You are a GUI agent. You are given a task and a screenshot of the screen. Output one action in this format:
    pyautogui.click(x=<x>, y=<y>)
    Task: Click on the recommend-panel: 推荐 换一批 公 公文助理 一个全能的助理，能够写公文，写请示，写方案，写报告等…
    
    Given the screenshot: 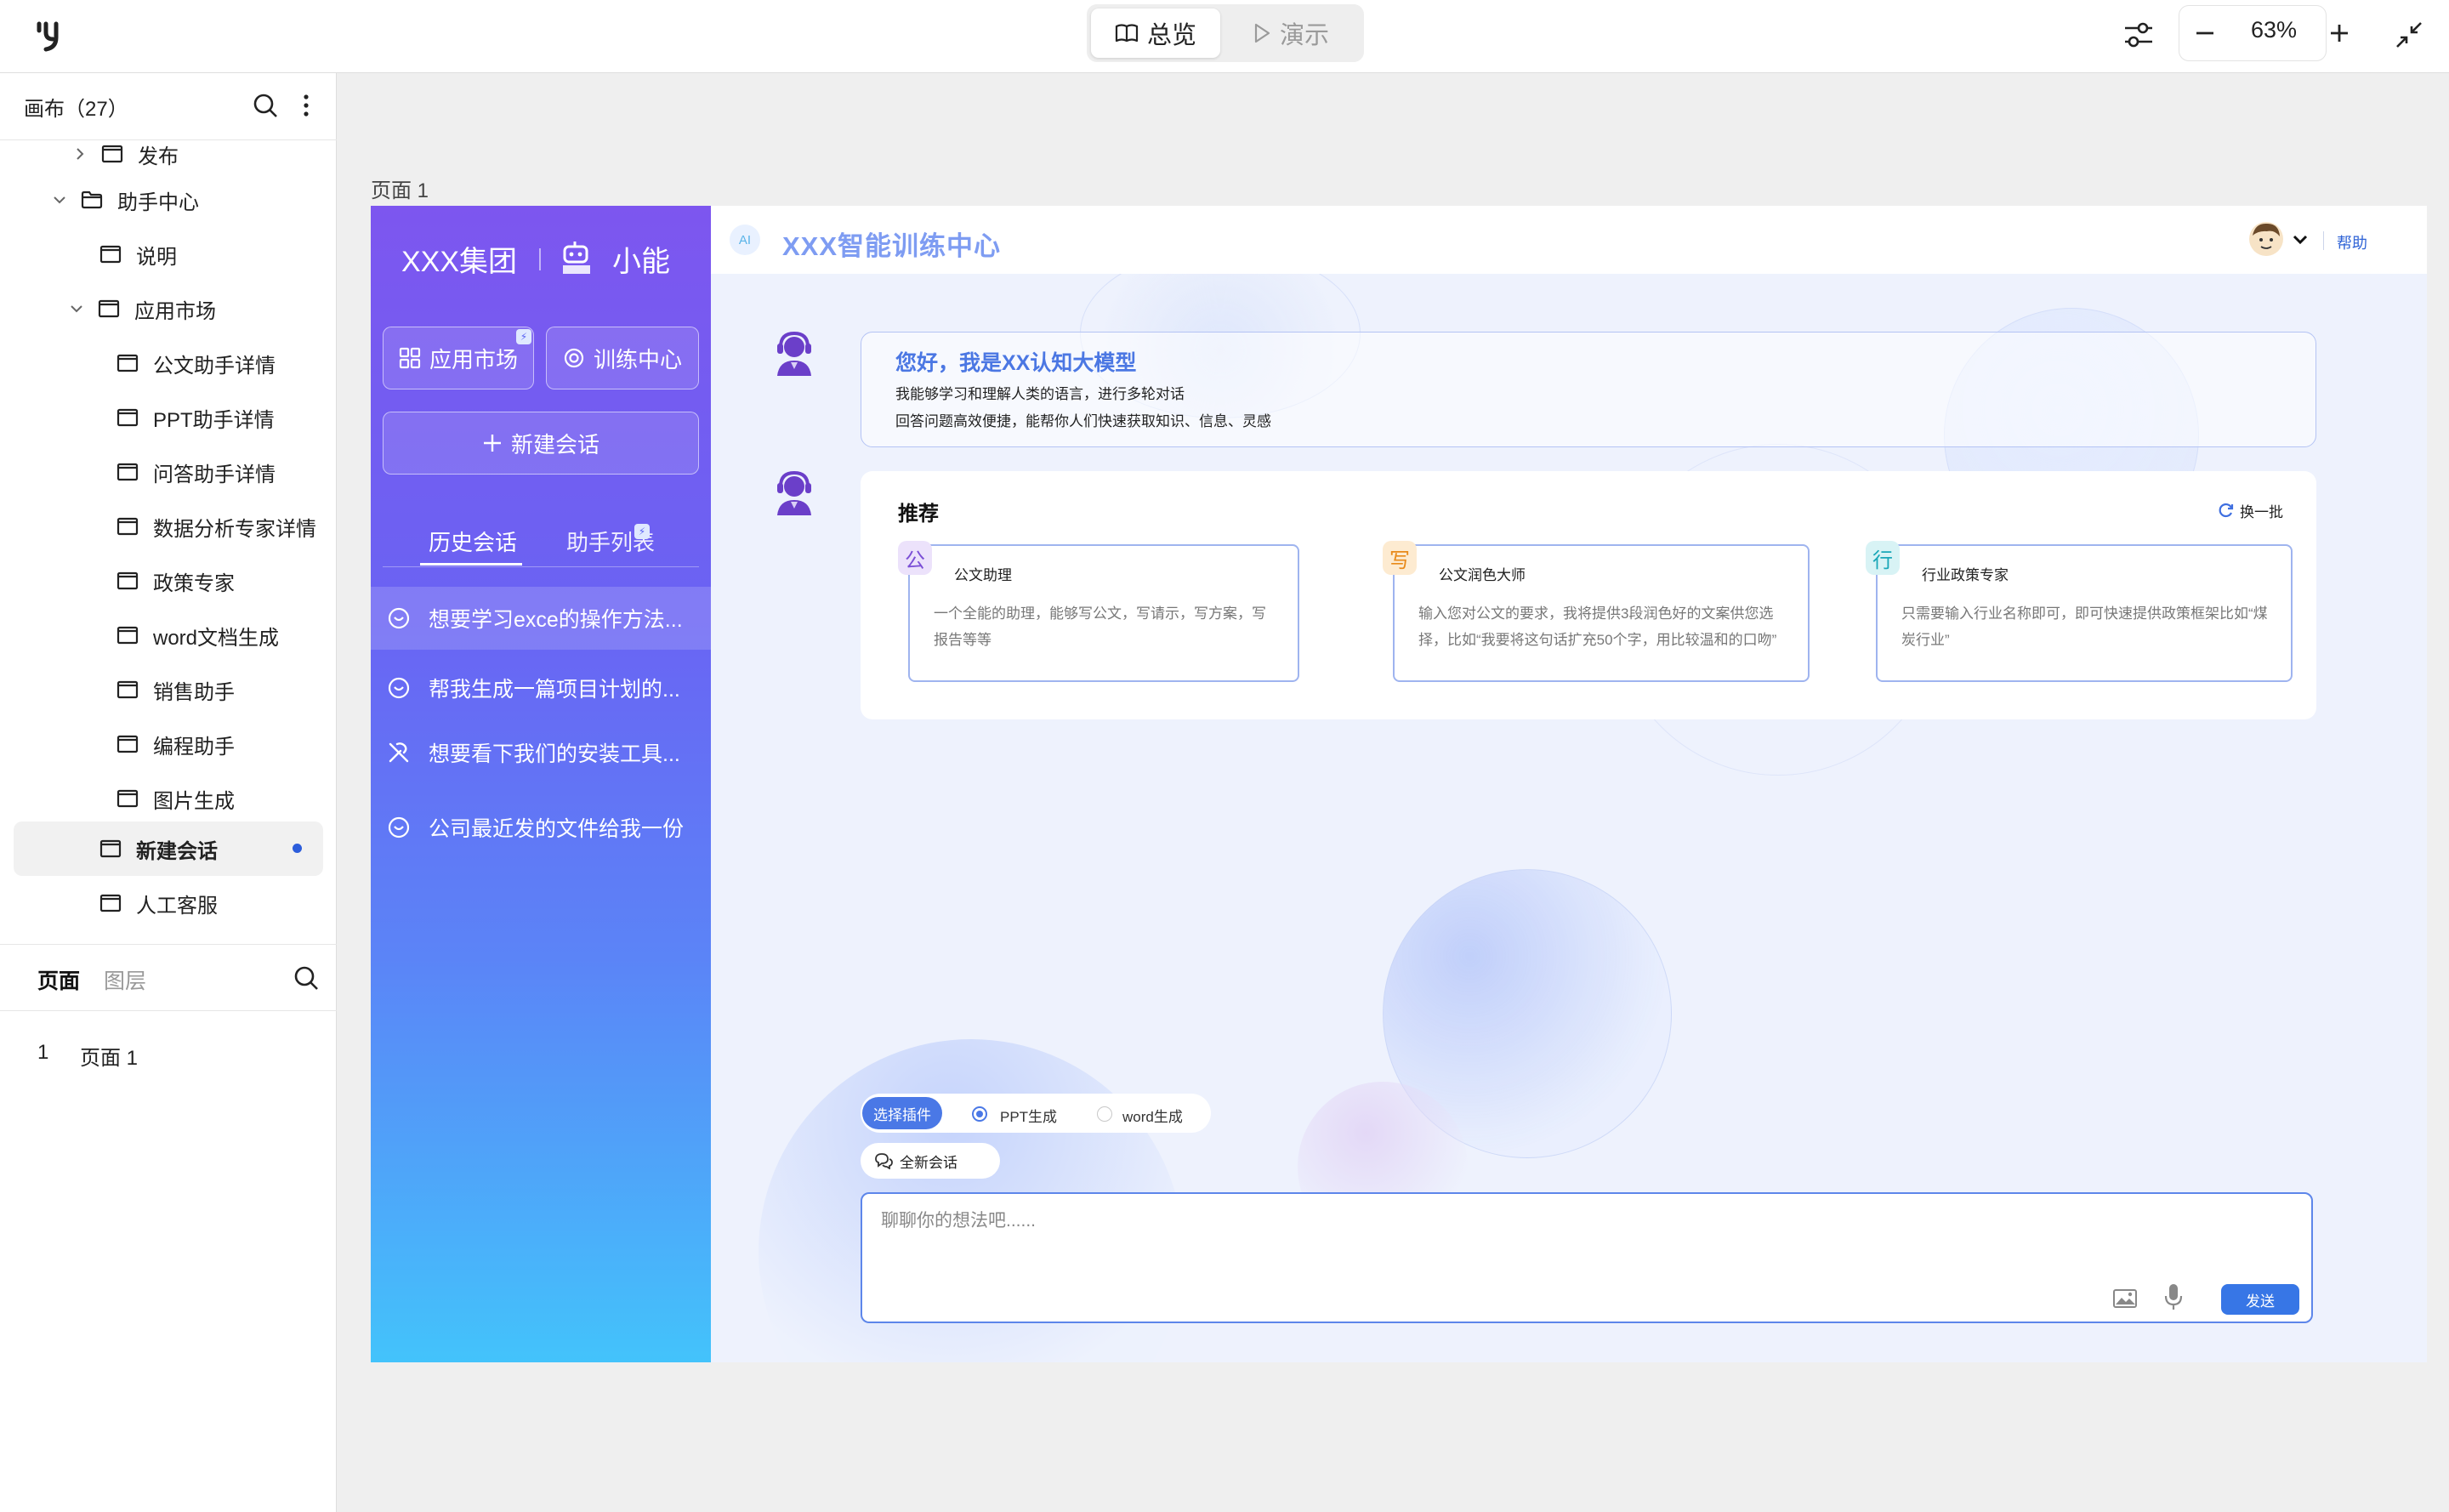 What is the action you would take?
    pyautogui.click(x=1588, y=595)
    